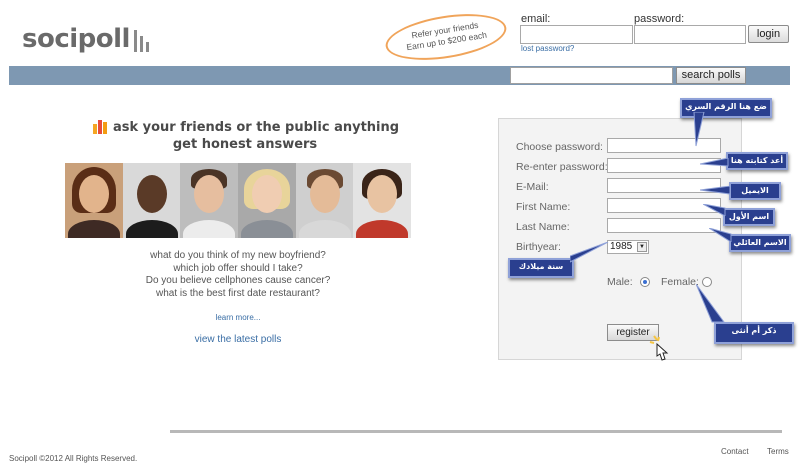 The image size is (799, 473). What do you see at coordinates (645, 282) in the screenshot?
I see `male-radio` at bounding box center [645, 282].